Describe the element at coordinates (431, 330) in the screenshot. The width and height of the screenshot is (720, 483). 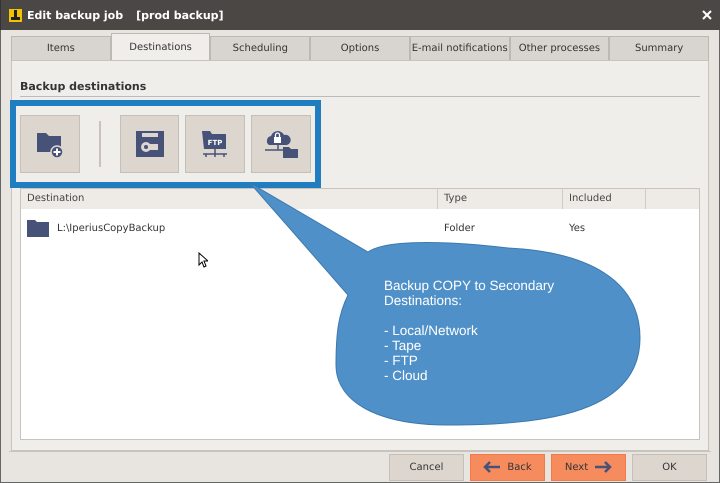
I see `callout-list-item: - Local/Network` at that location.